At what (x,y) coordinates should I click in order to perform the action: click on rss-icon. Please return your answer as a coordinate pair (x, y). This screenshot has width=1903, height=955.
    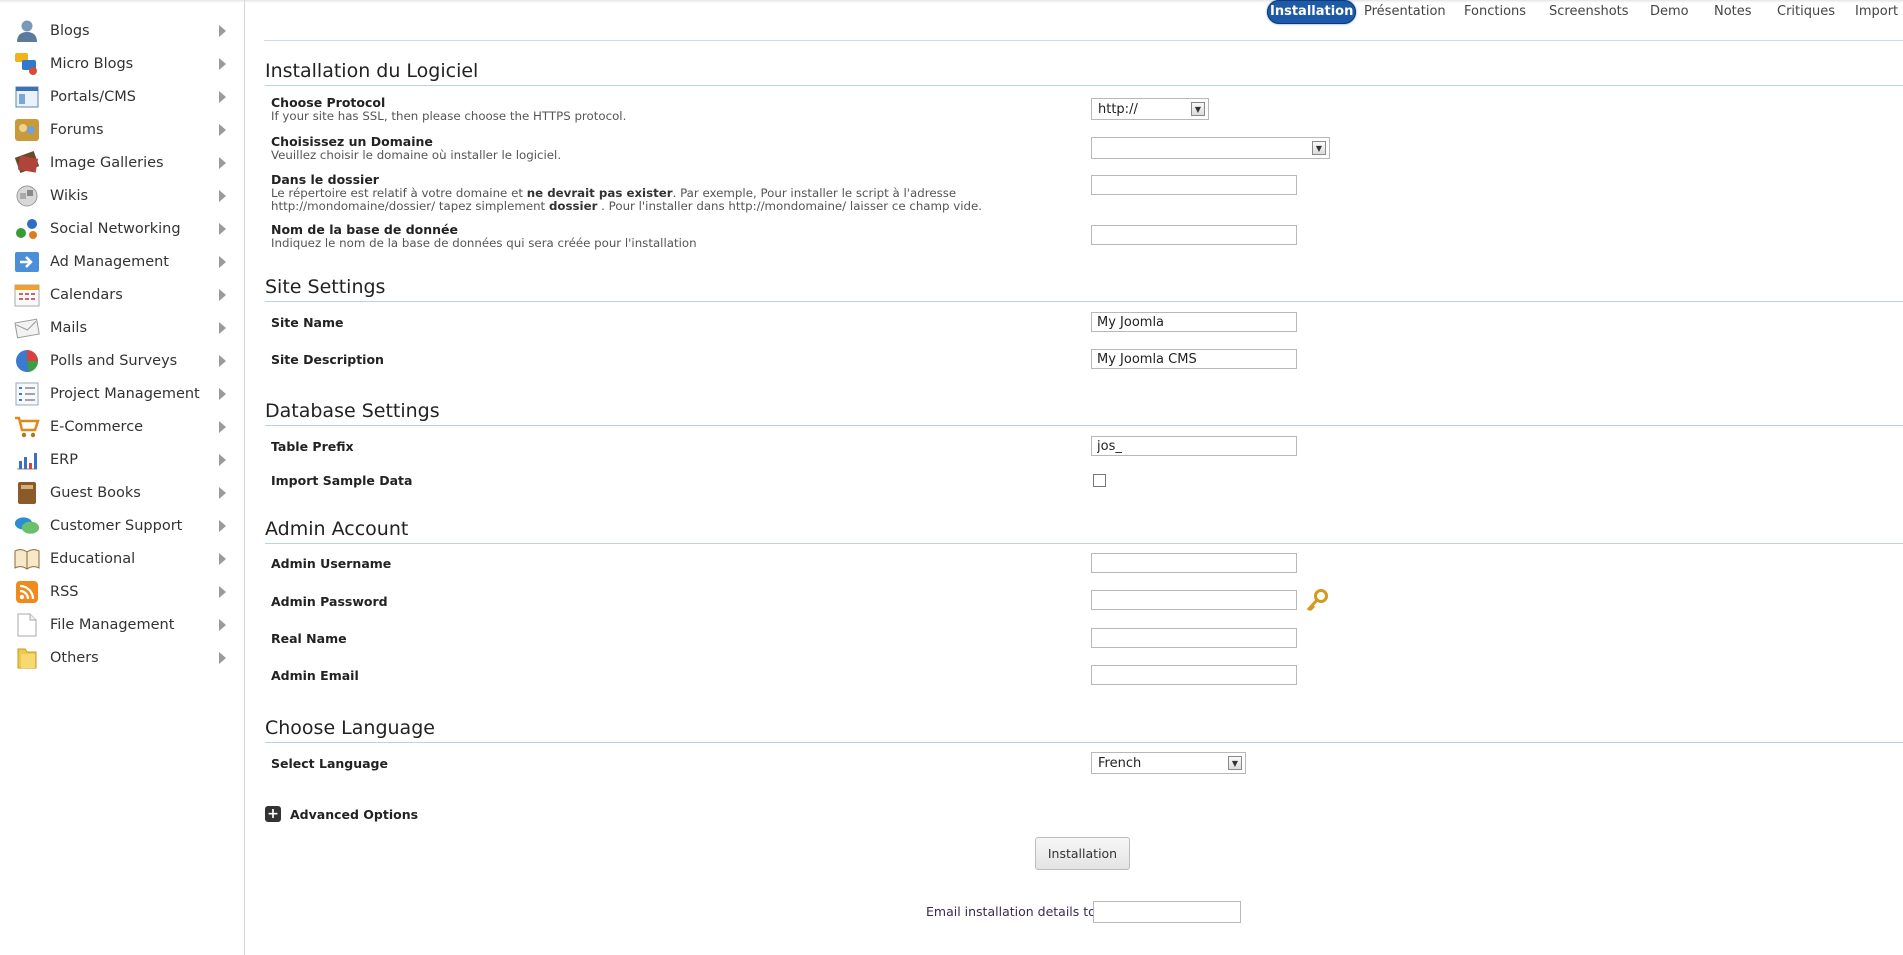
    Looking at the image, I should click on (27, 592).